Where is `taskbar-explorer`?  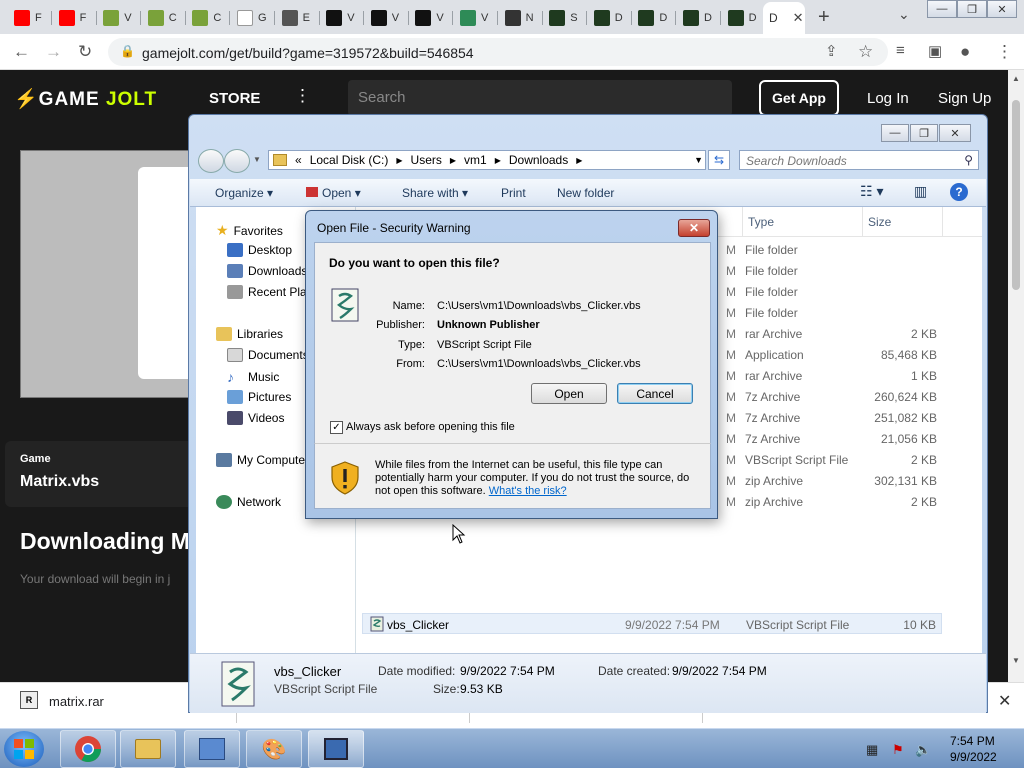 taskbar-explorer is located at coordinates (148, 749).